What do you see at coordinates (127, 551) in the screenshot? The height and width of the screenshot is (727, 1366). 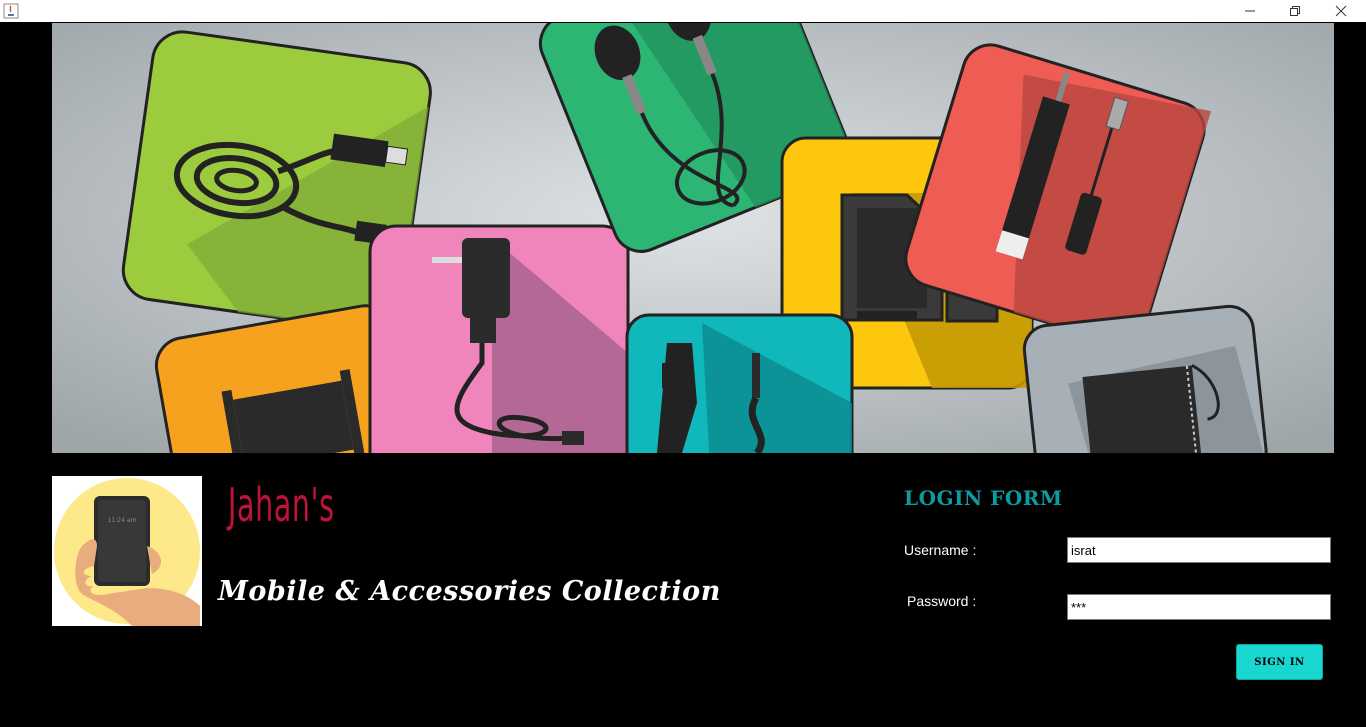 I see `store-logo: 11:24 am` at bounding box center [127, 551].